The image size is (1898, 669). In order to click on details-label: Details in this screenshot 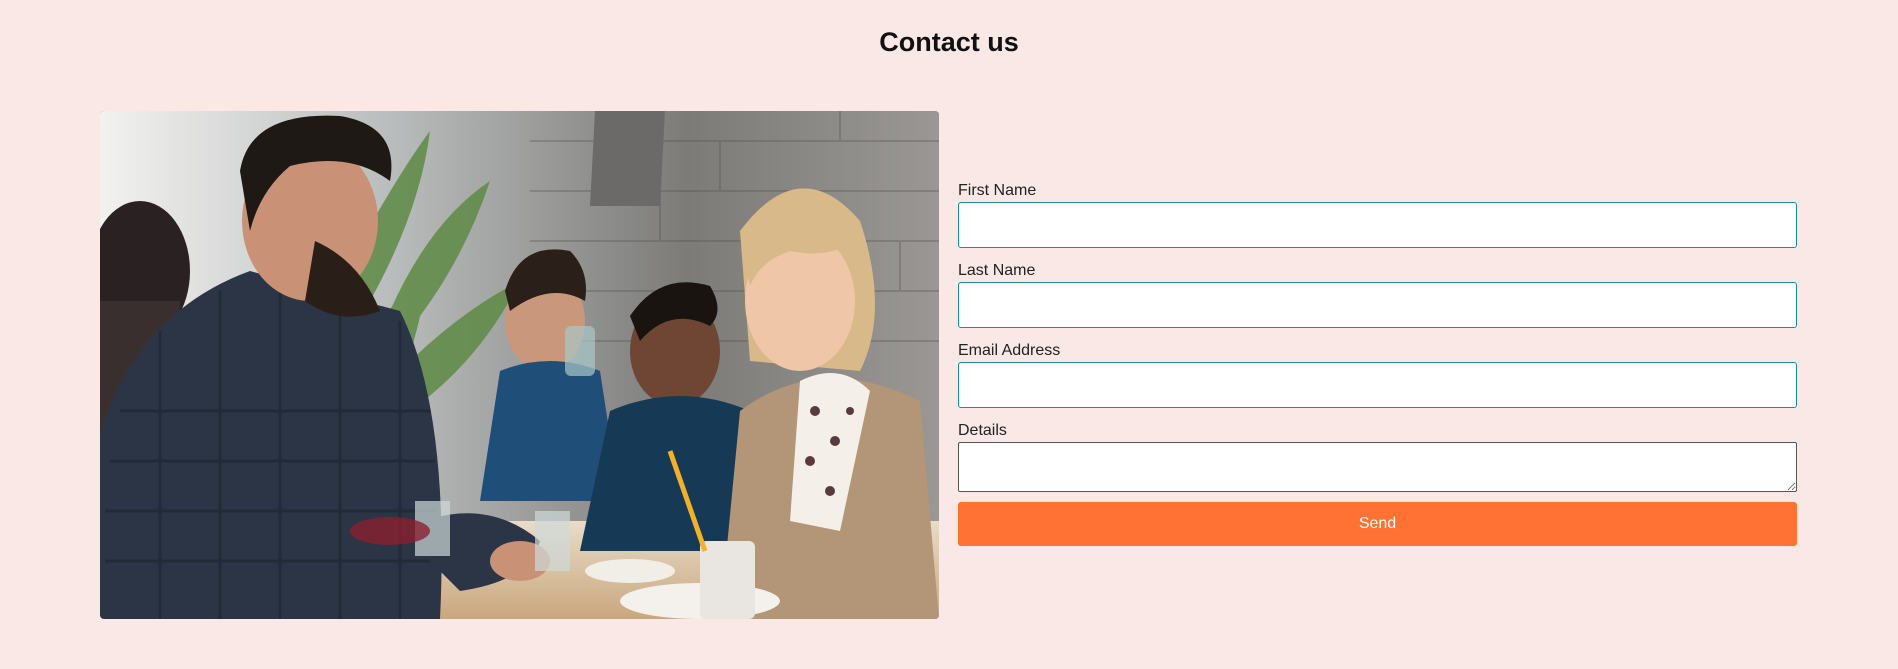, I will do `click(982, 430)`.